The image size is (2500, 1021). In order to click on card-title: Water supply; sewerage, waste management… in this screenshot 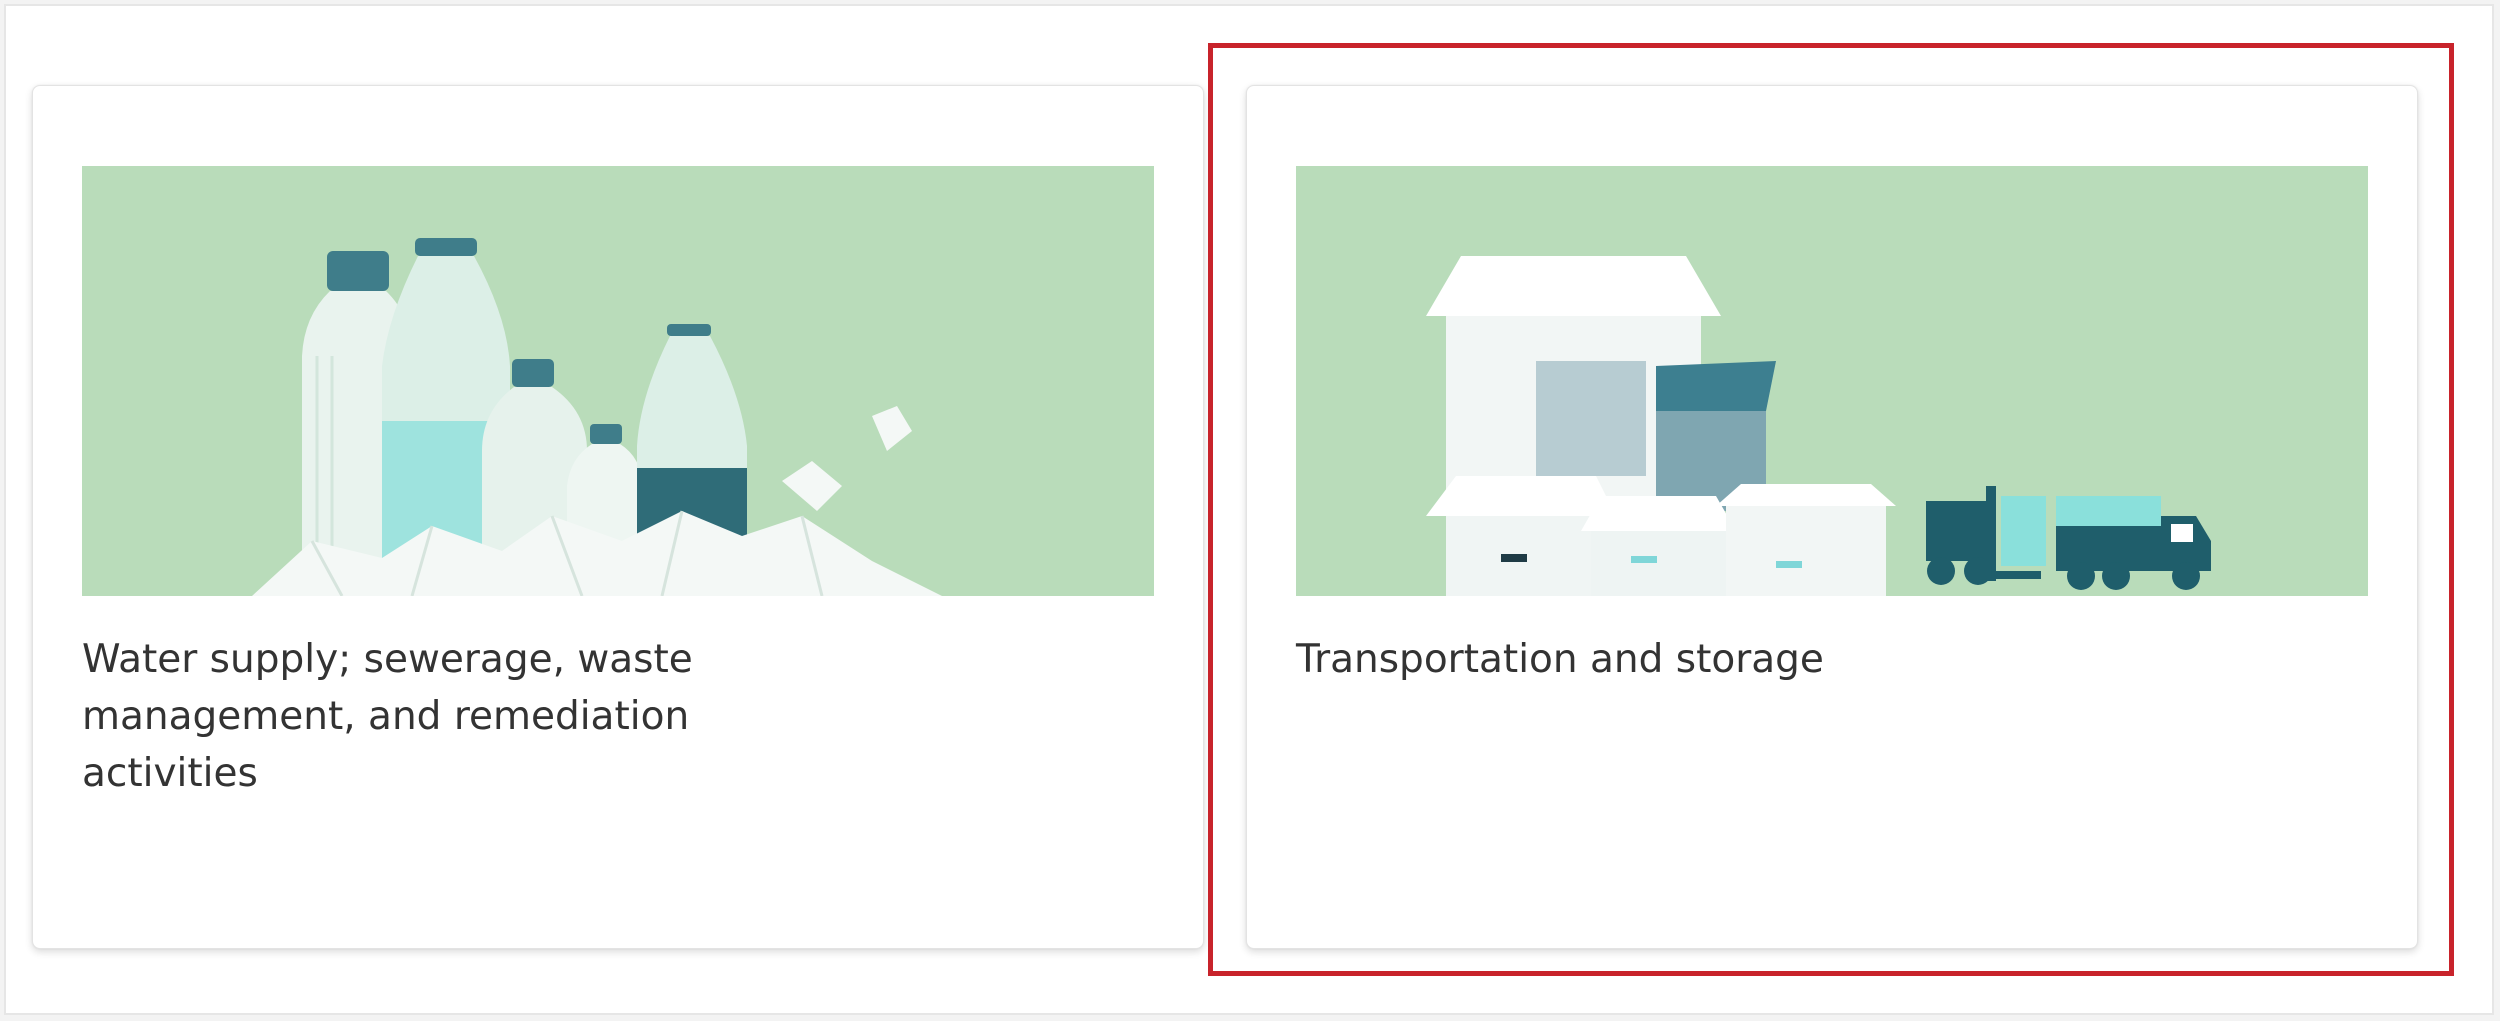, I will do `click(387, 716)`.